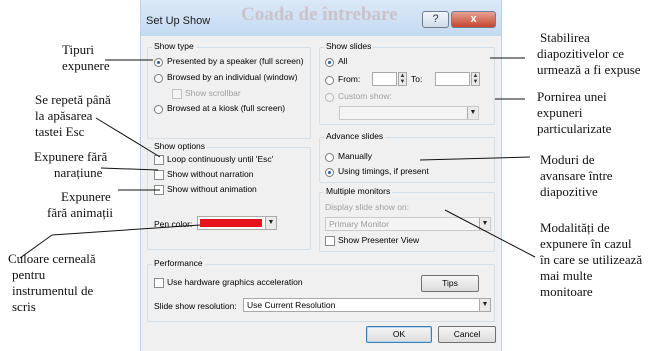 The width and height of the screenshot is (671, 351). What do you see at coordinates (71, 164) in the screenshot?
I see `annotation-narat: Expunere fără narațiune` at bounding box center [71, 164].